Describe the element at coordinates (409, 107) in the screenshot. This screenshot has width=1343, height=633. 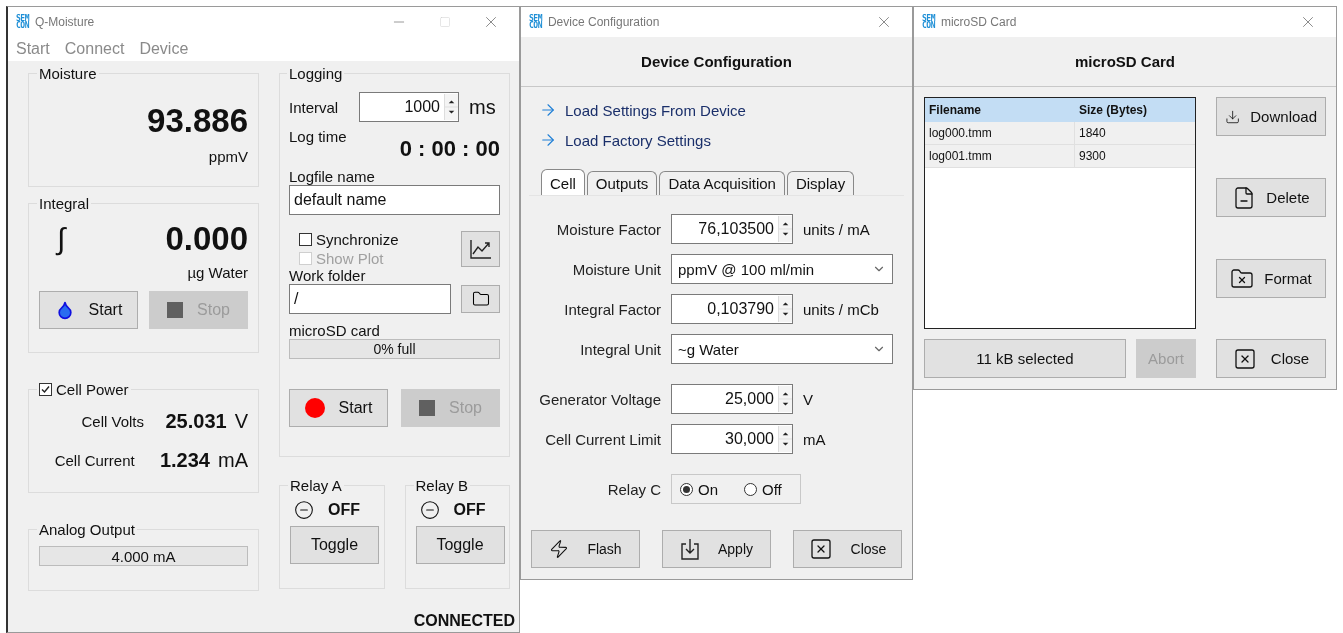
I see `interval-field: 1000` at that location.